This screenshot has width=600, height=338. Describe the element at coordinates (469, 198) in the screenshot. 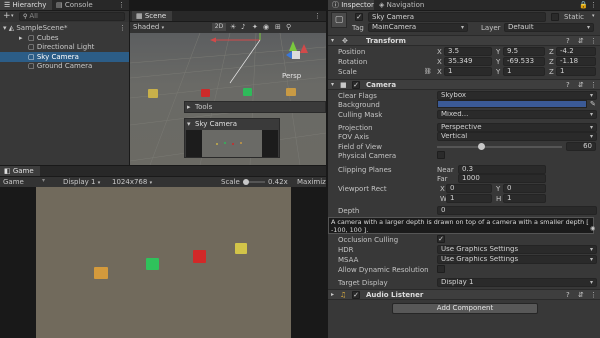

I see `viewport-w-field: 1` at that location.